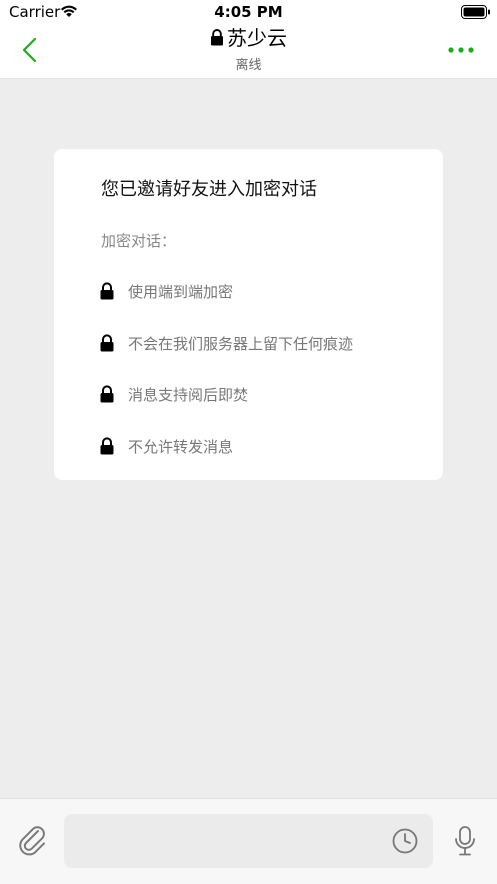 The width and height of the screenshot is (497, 884). I want to click on clock-icon, so click(405, 841).